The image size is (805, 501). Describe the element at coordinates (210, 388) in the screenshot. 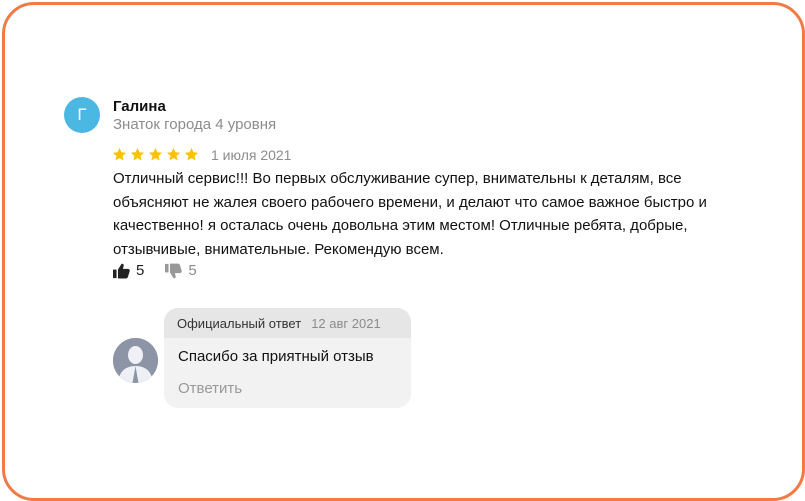

I see `reply-button: Ответить` at that location.